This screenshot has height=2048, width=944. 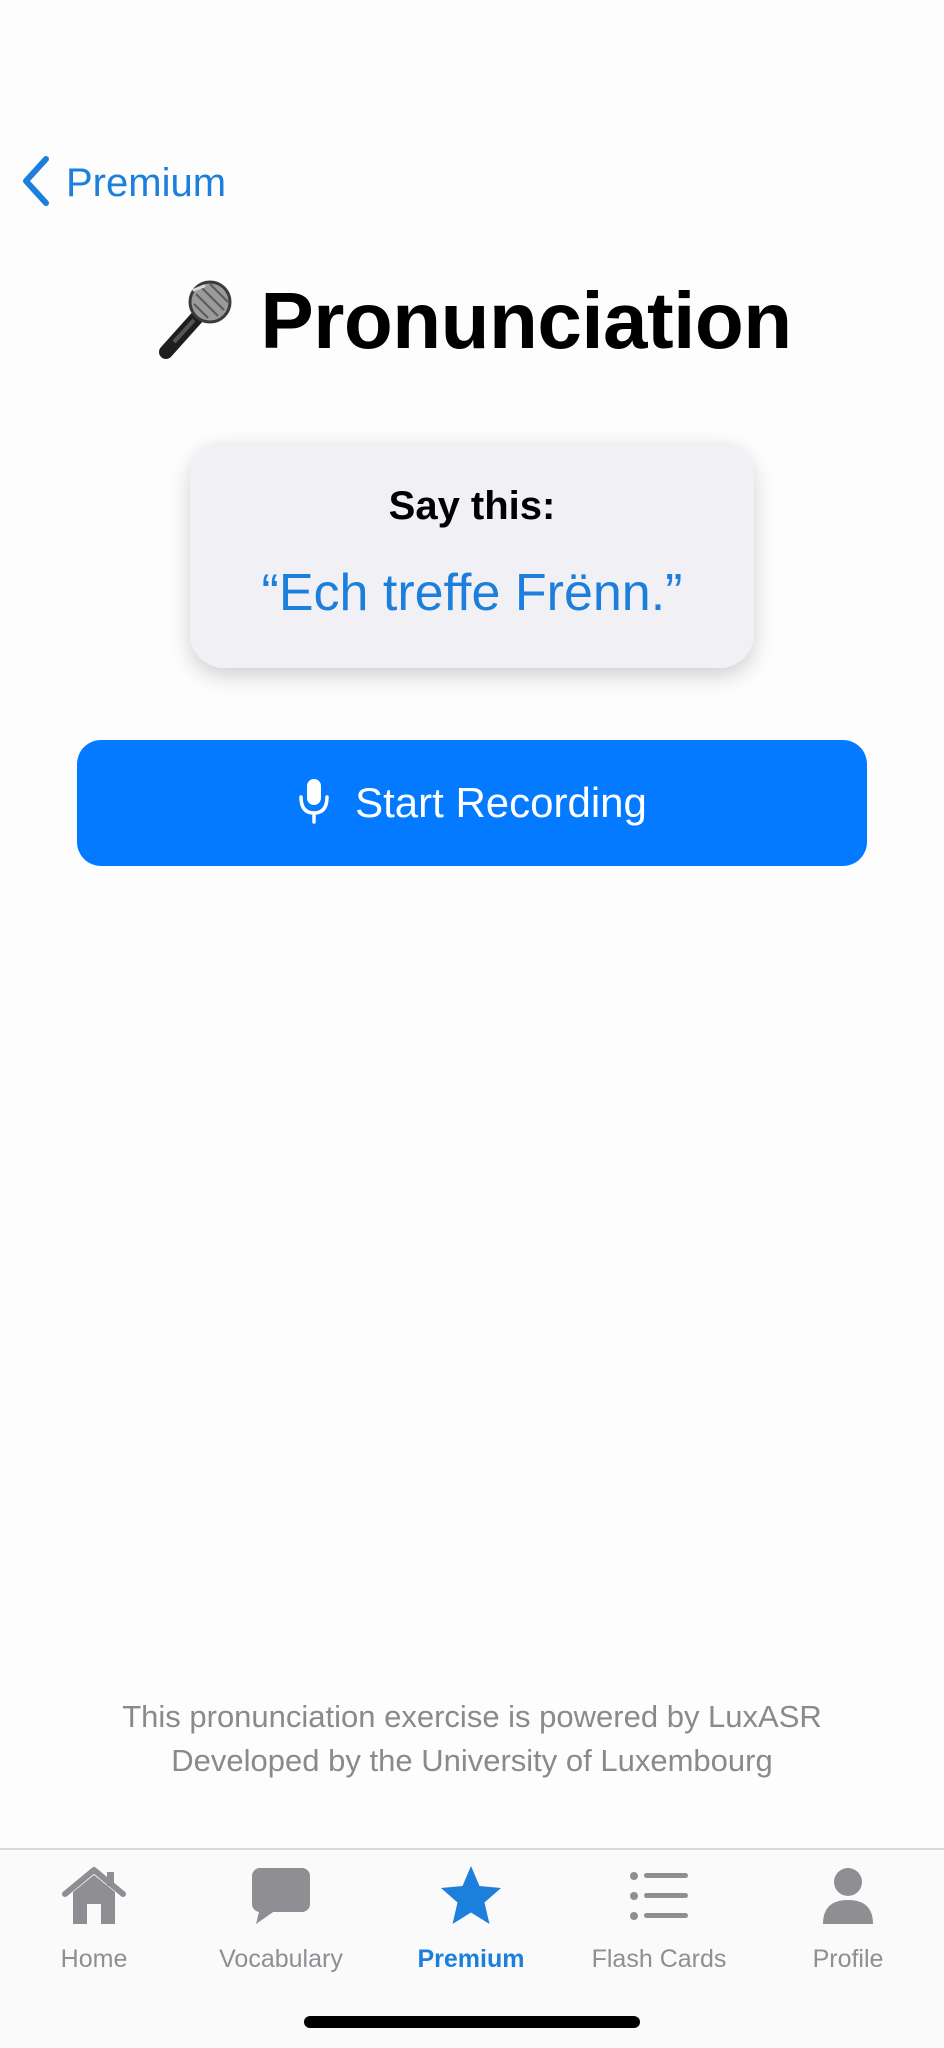 I want to click on star-icon, so click(x=471, y=1898).